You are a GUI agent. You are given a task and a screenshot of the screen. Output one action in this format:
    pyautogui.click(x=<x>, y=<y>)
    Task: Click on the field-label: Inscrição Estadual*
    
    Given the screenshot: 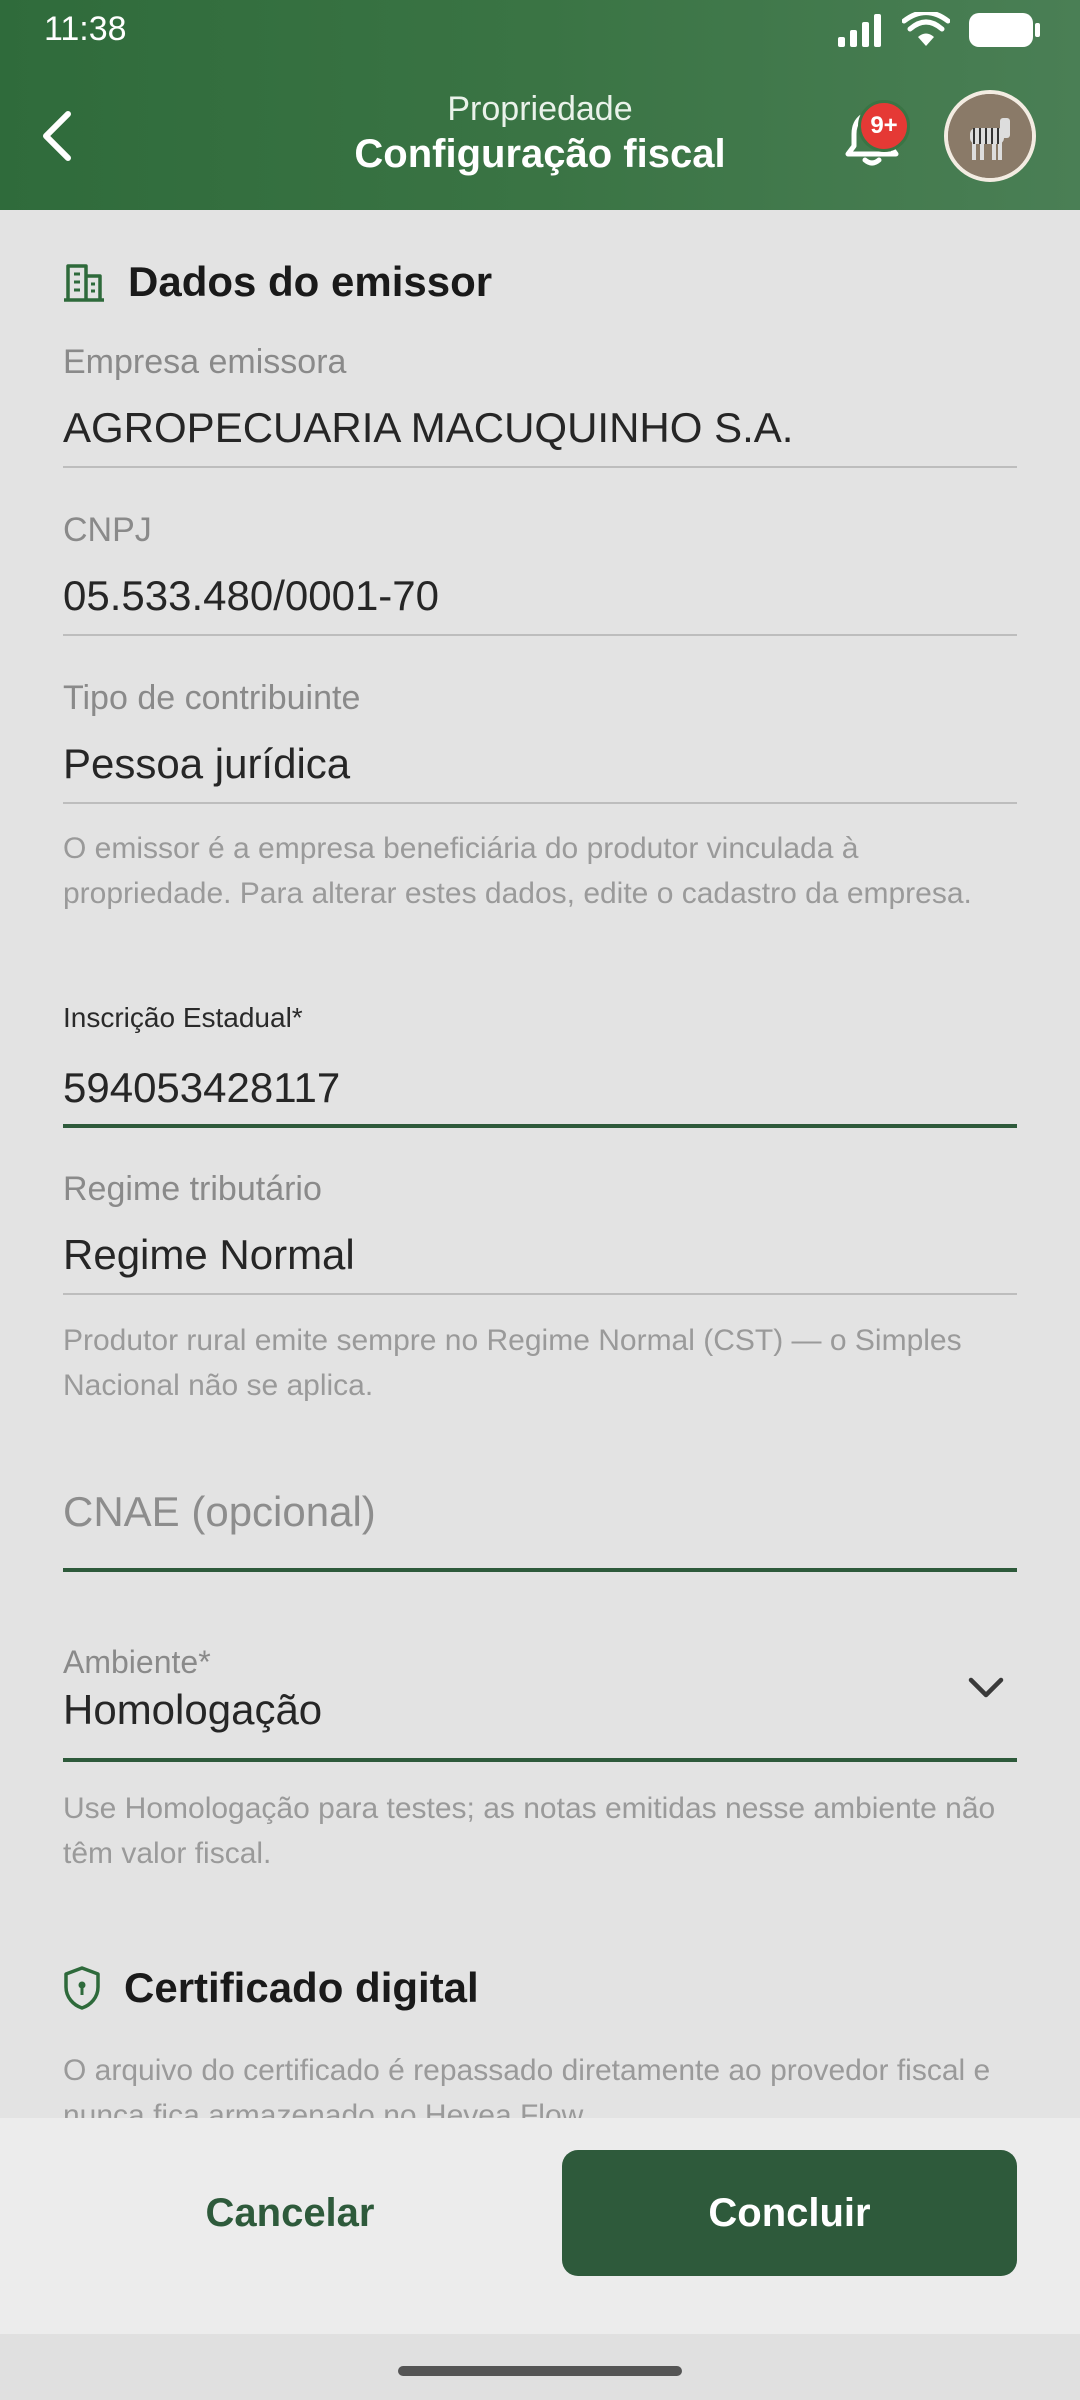 What is the action you would take?
    pyautogui.click(x=183, y=1017)
    